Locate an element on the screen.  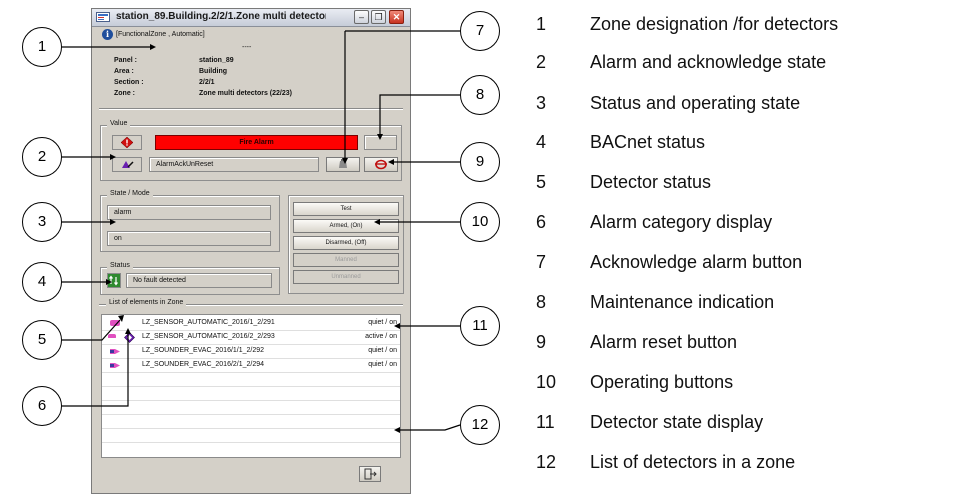
legend-item: 8 Maintenance indication is located at coordinates (755, 305).